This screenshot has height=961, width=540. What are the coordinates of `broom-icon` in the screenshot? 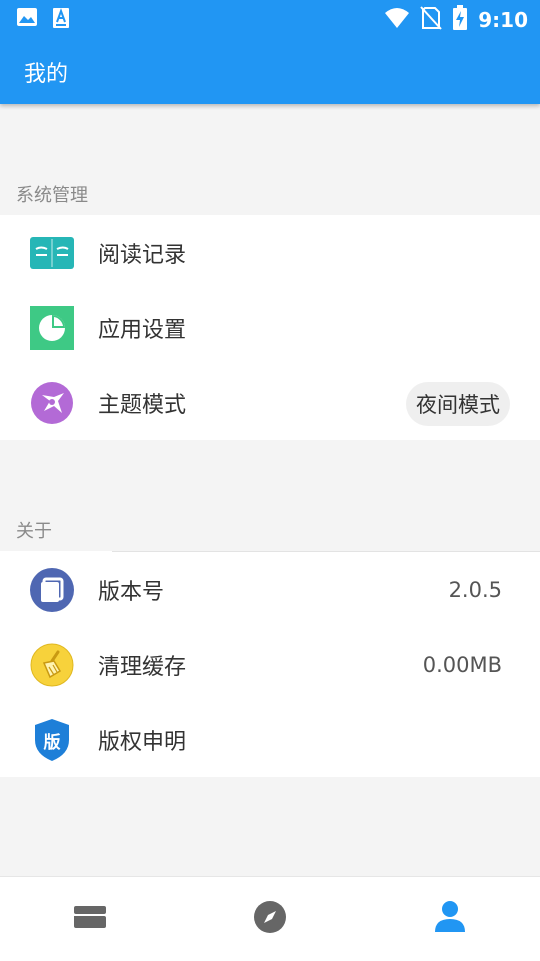 It's located at (52, 665).